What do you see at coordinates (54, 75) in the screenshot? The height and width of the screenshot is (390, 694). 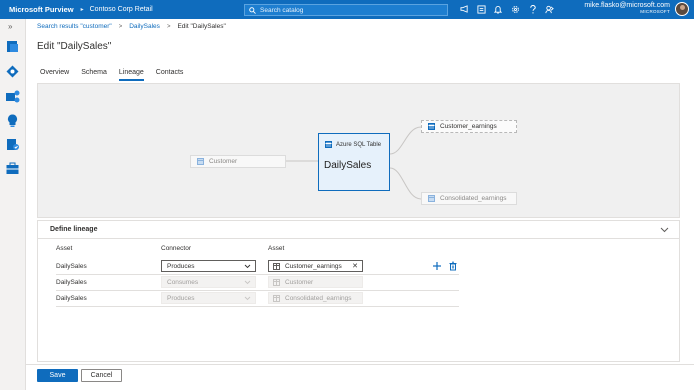 I see `tab-overview: Overview` at bounding box center [54, 75].